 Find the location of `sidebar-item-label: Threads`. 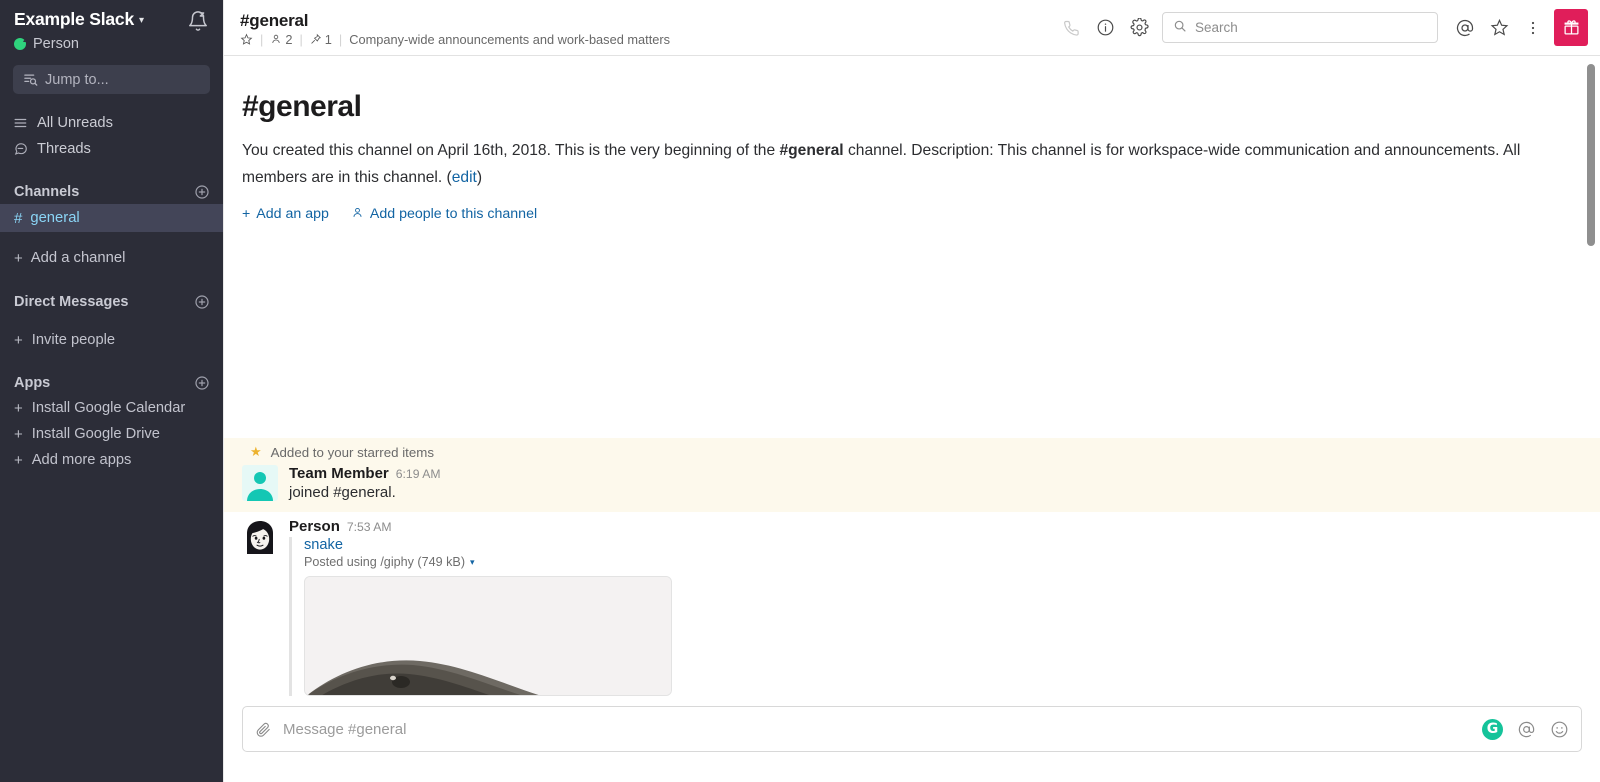

sidebar-item-label: Threads is located at coordinates (64, 149).